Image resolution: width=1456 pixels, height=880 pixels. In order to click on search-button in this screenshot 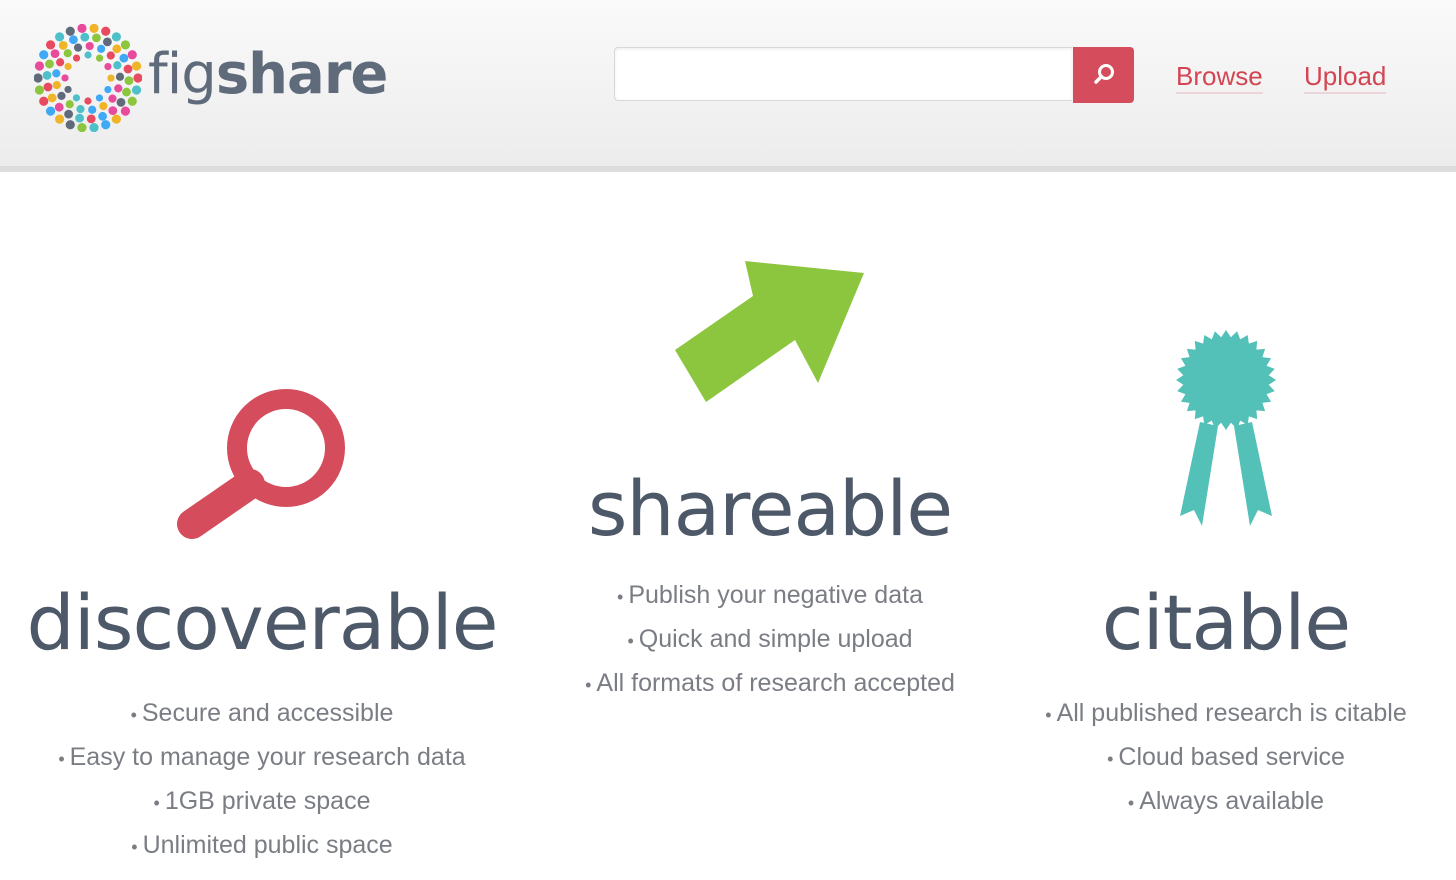, I will do `click(1103, 75)`.